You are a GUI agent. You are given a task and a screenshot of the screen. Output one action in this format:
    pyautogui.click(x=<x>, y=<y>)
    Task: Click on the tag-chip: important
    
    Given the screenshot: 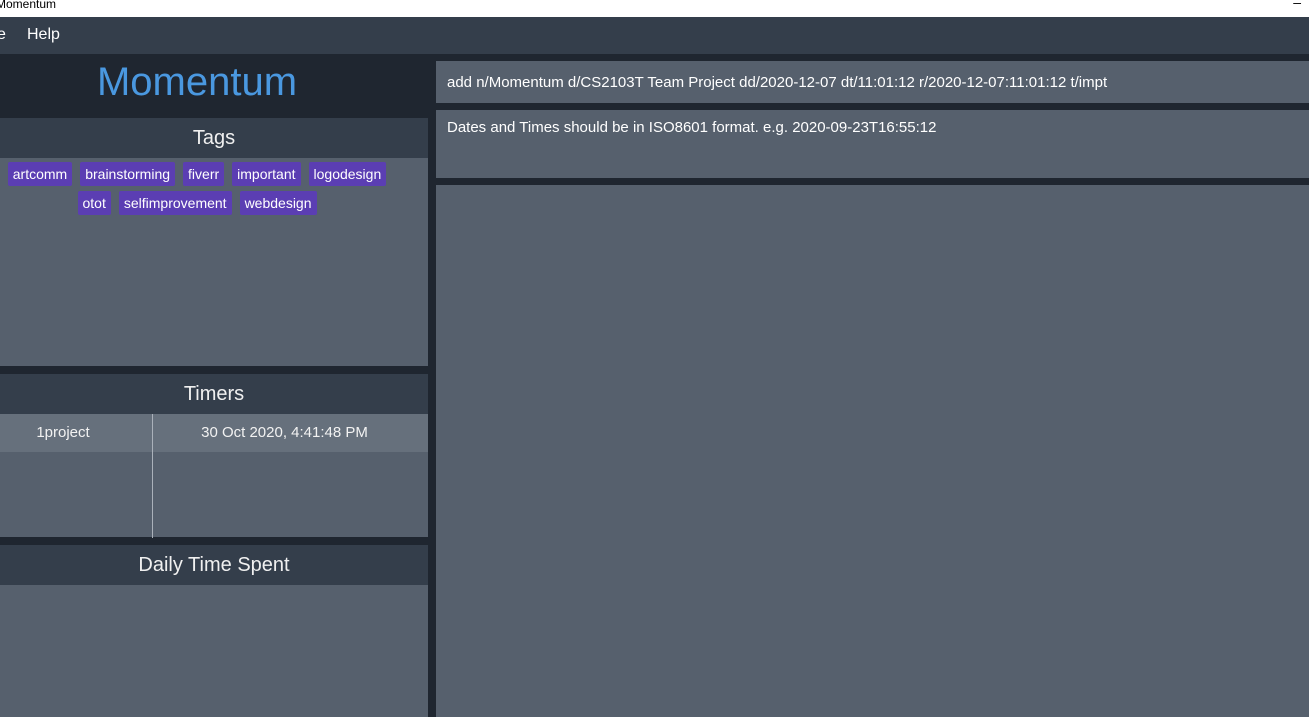 What is the action you would take?
    pyautogui.click(x=266, y=174)
    